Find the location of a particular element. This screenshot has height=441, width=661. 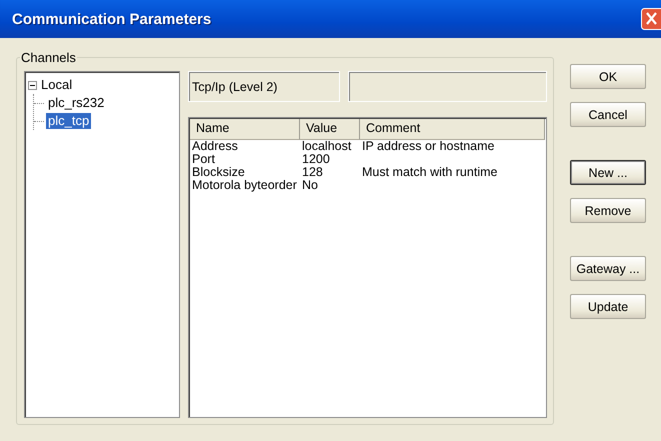

column-header: Value is located at coordinates (330, 129).